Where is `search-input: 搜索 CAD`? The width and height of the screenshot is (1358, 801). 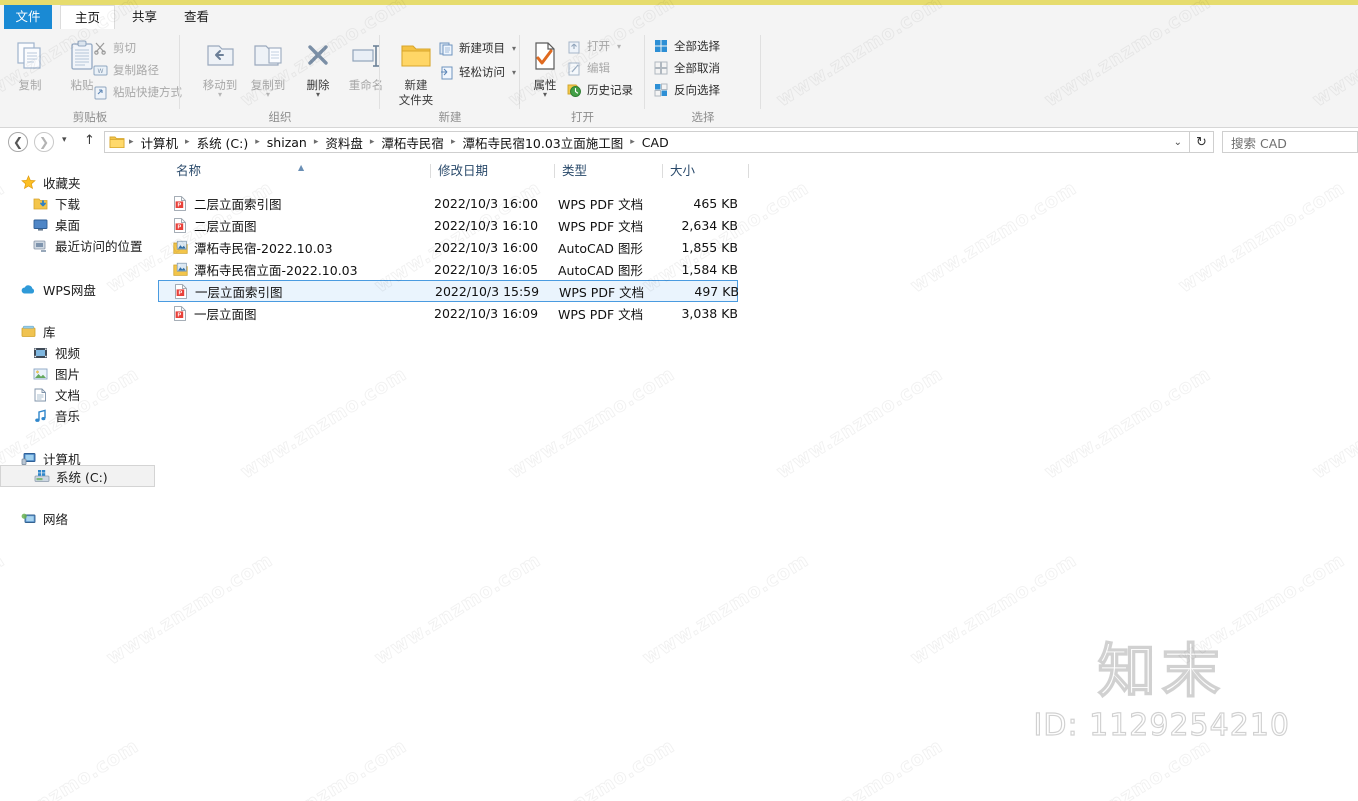 search-input: 搜索 CAD is located at coordinates (1290, 142).